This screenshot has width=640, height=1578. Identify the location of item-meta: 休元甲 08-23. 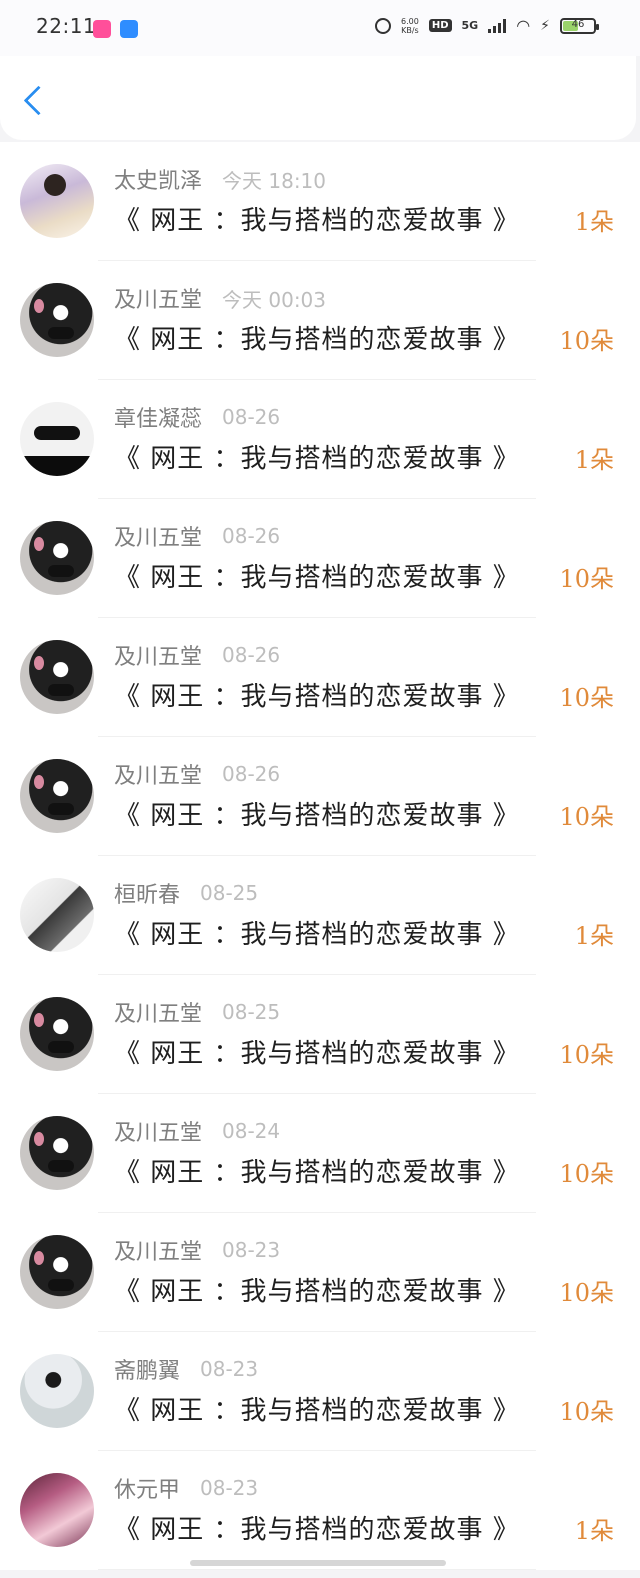
(186, 1488).